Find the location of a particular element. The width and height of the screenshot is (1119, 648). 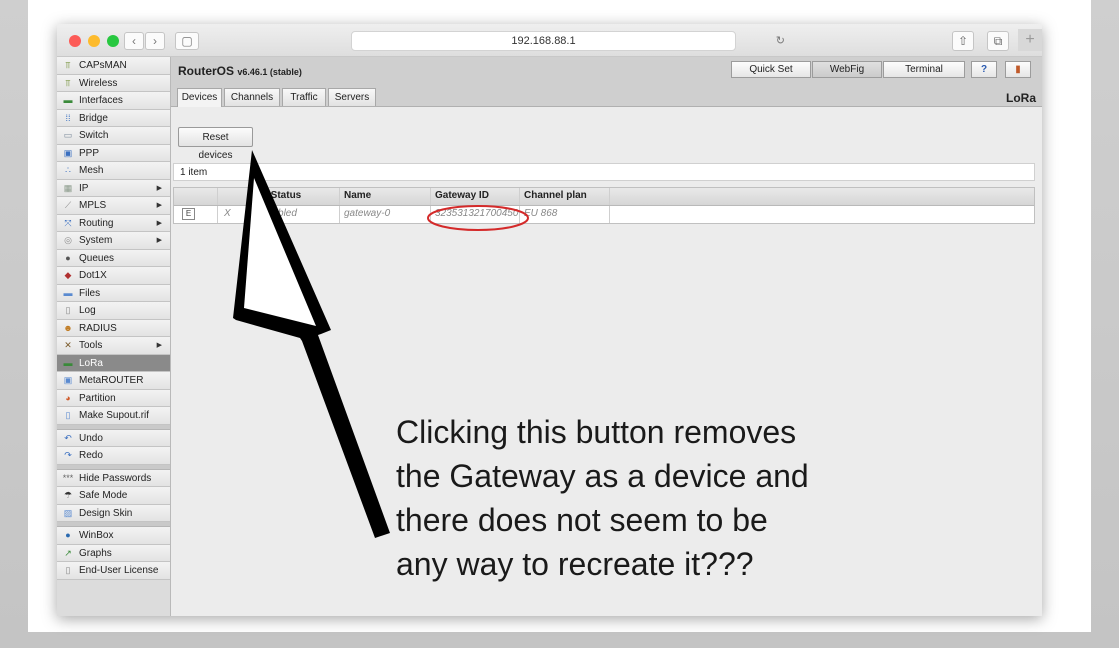

sidebar-item-system: ◎ System ▶ is located at coordinates (113, 241).